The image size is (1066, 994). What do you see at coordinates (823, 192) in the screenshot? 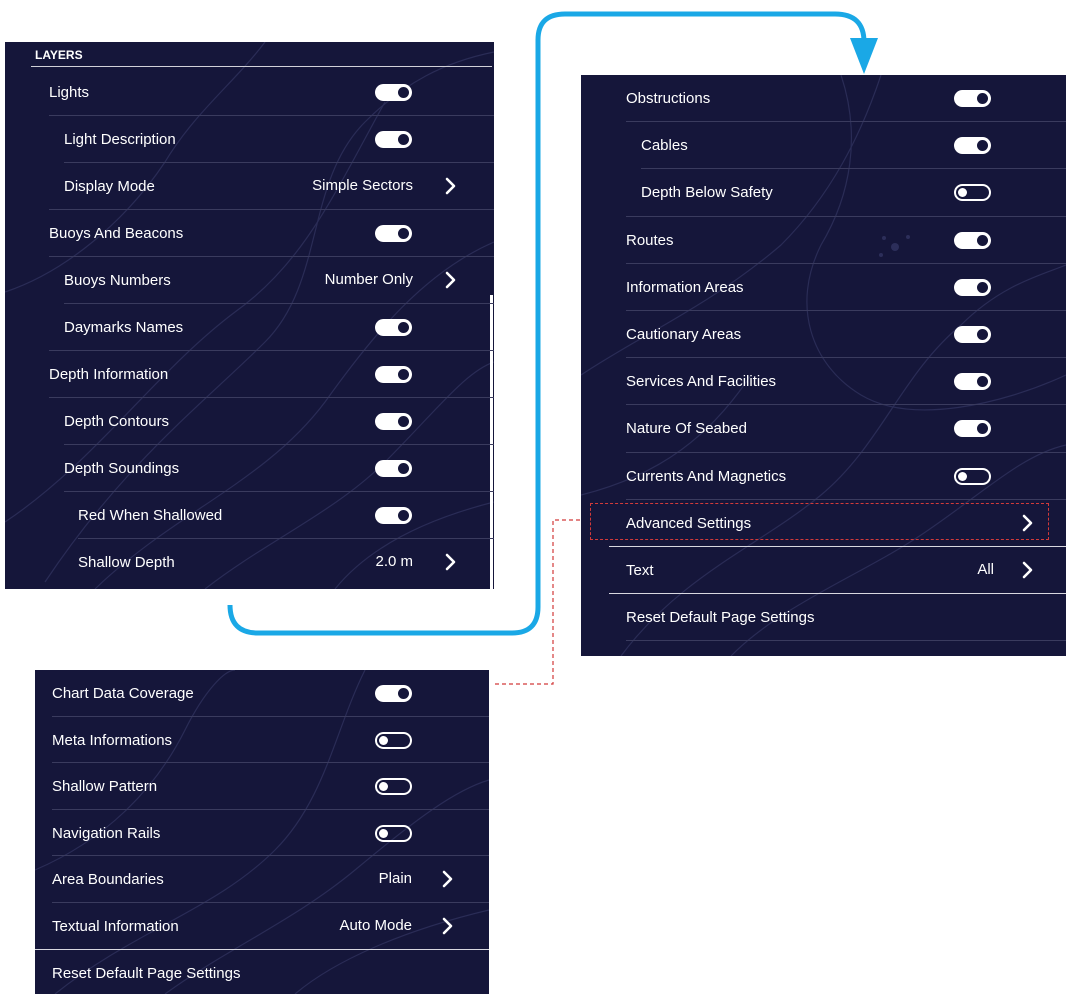
I see `setting-row-depth-below-safety: Depth Below Safety` at bounding box center [823, 192].